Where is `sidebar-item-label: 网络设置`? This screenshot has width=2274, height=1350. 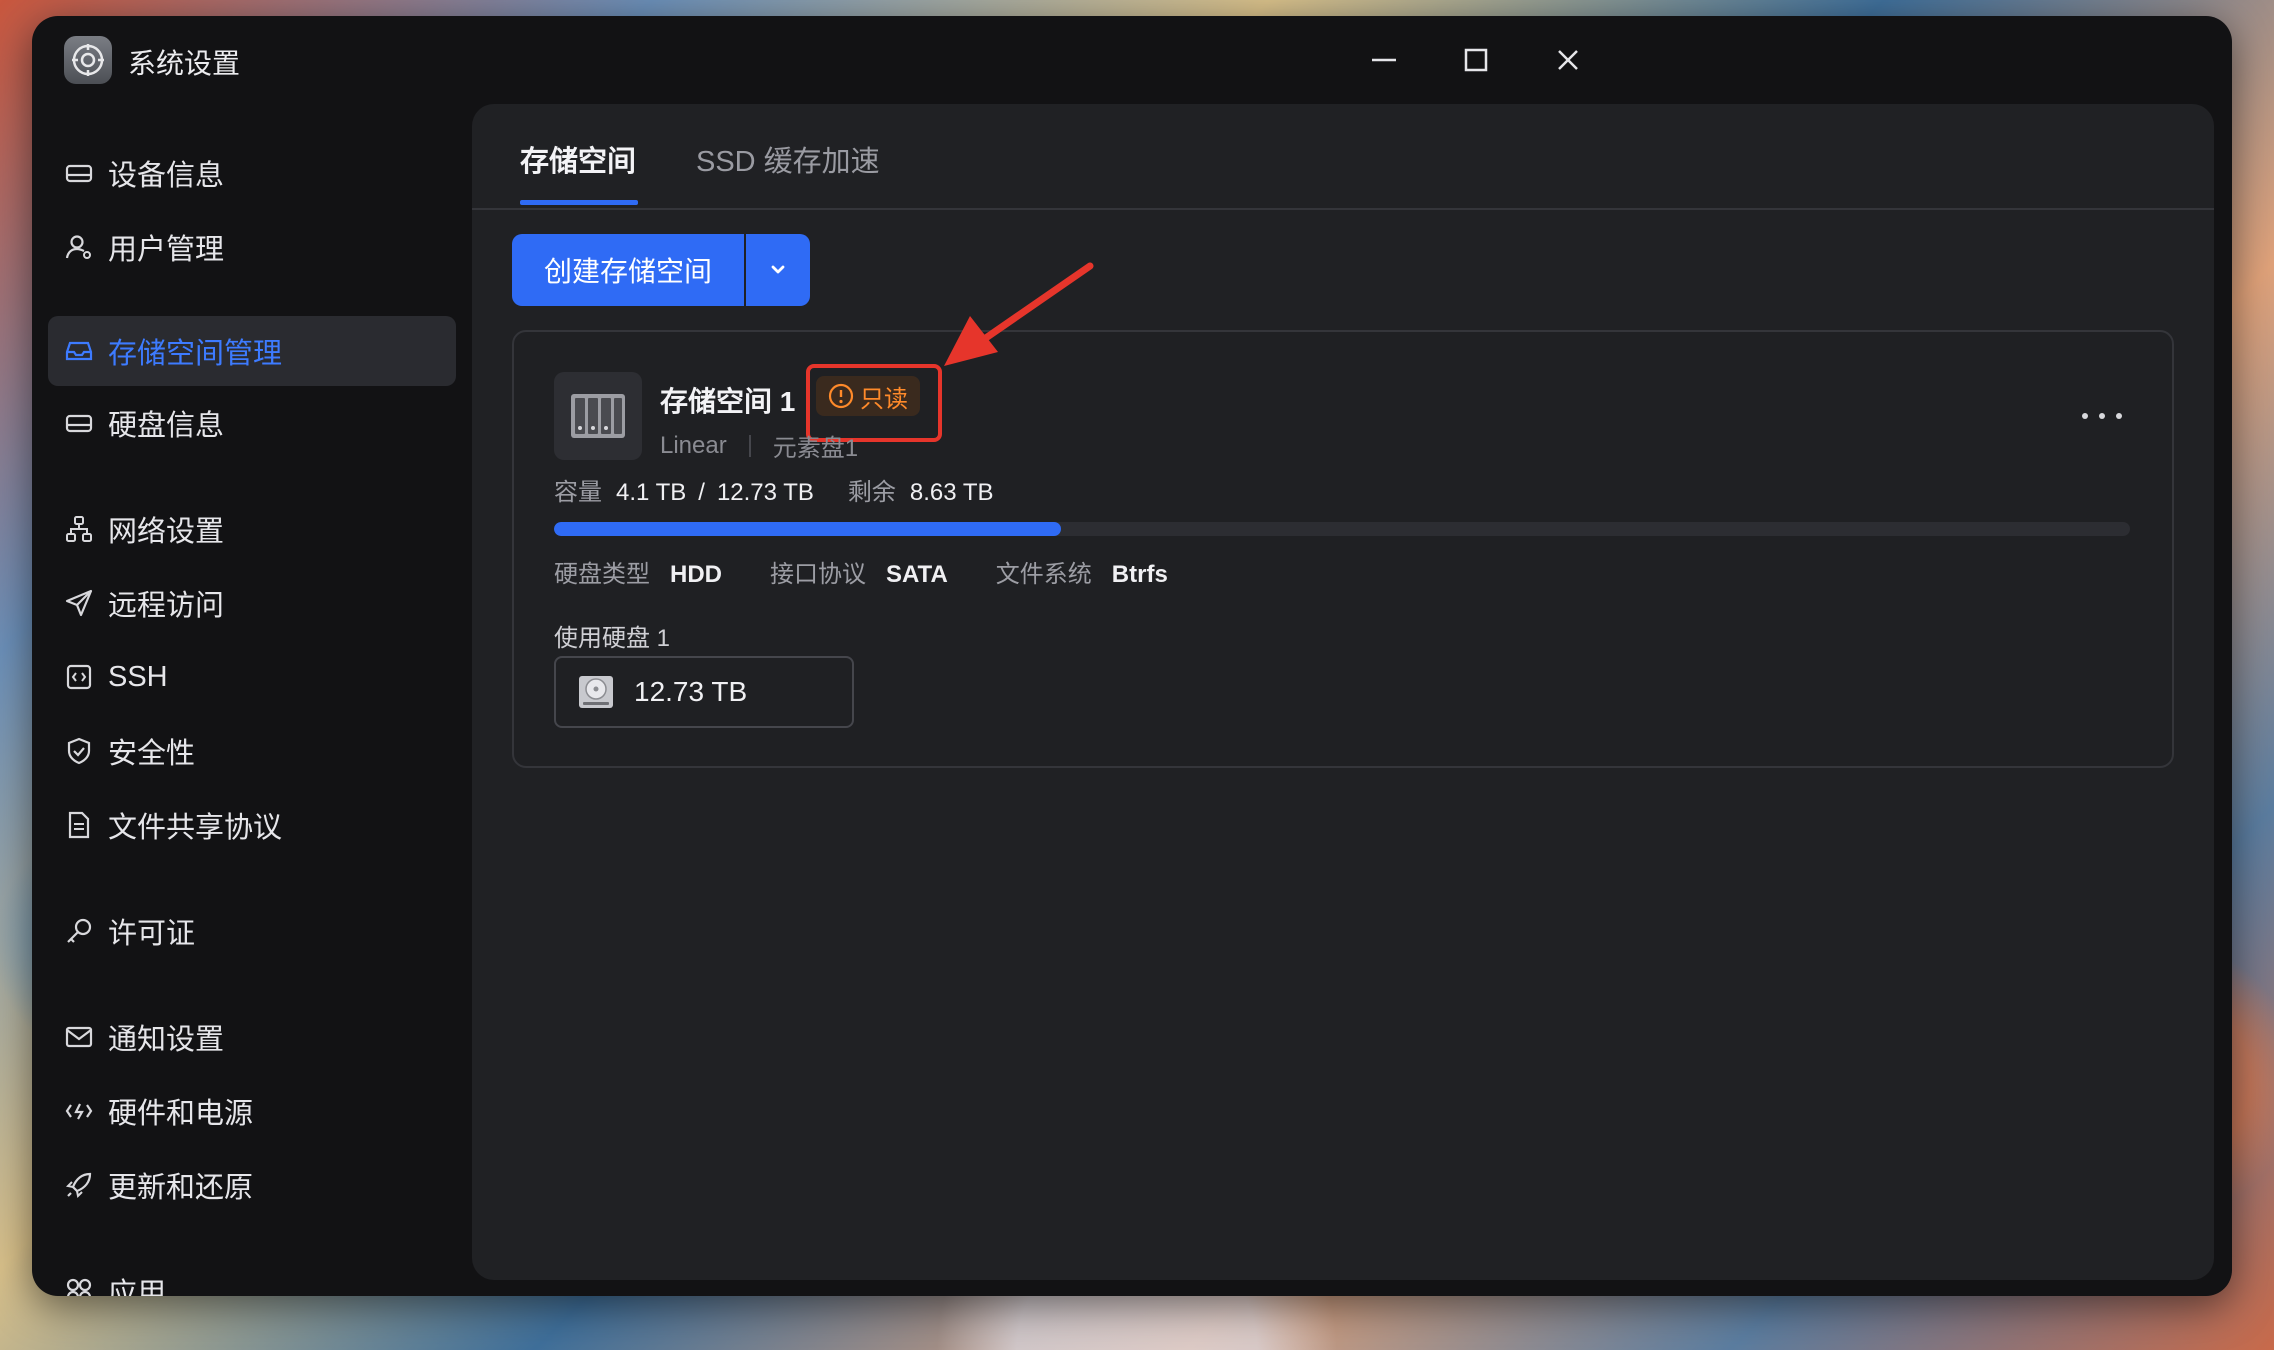
sidebar-item-label: 网络设置 is located at coordinates (166, 532).